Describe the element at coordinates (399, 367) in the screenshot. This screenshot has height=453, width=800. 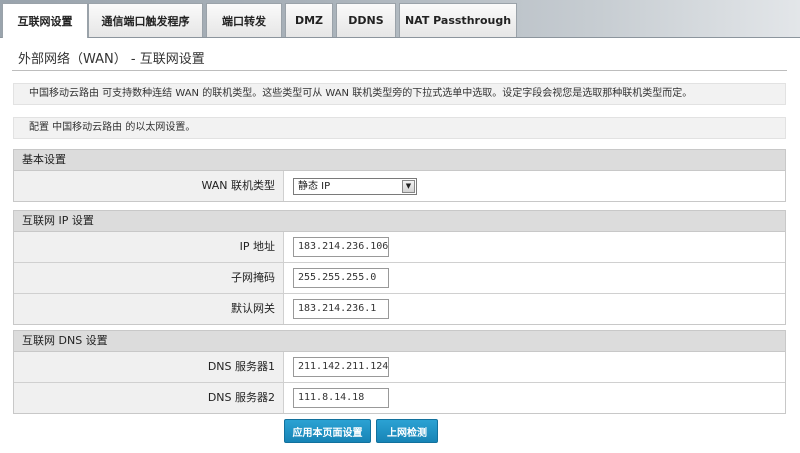
I see `dns1-row: DNS 服务器1 211.142.211.124` at that location.